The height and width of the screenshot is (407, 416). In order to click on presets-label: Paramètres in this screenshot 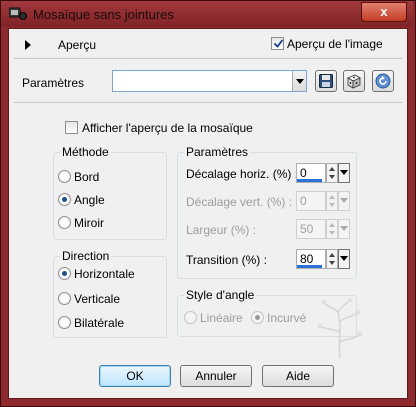, I will do `click(53, 83)`.